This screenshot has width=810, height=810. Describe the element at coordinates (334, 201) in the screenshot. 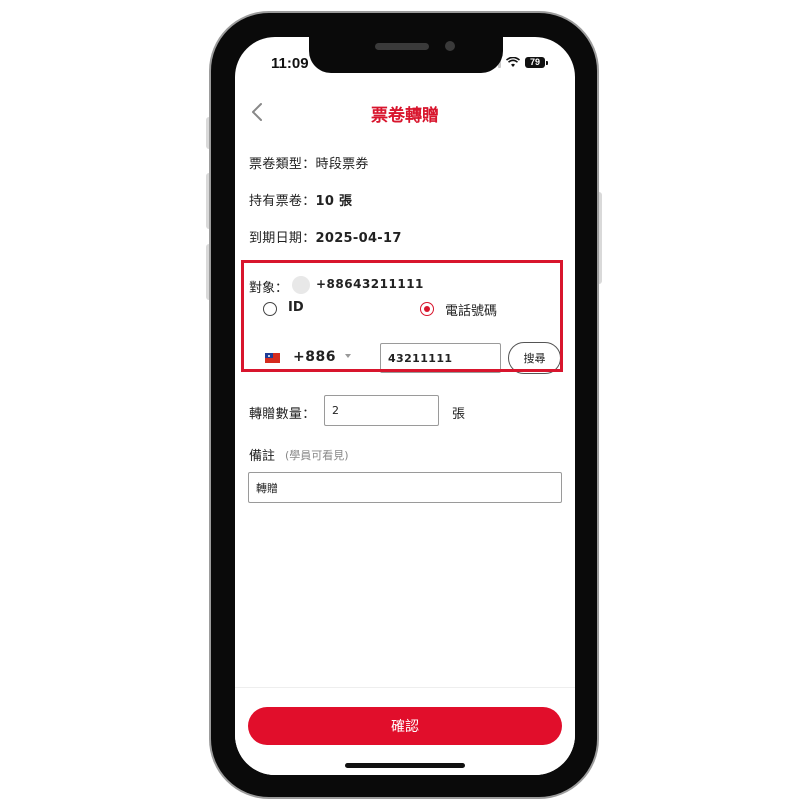

I see `tickets-held-value: 10 張` at that location.